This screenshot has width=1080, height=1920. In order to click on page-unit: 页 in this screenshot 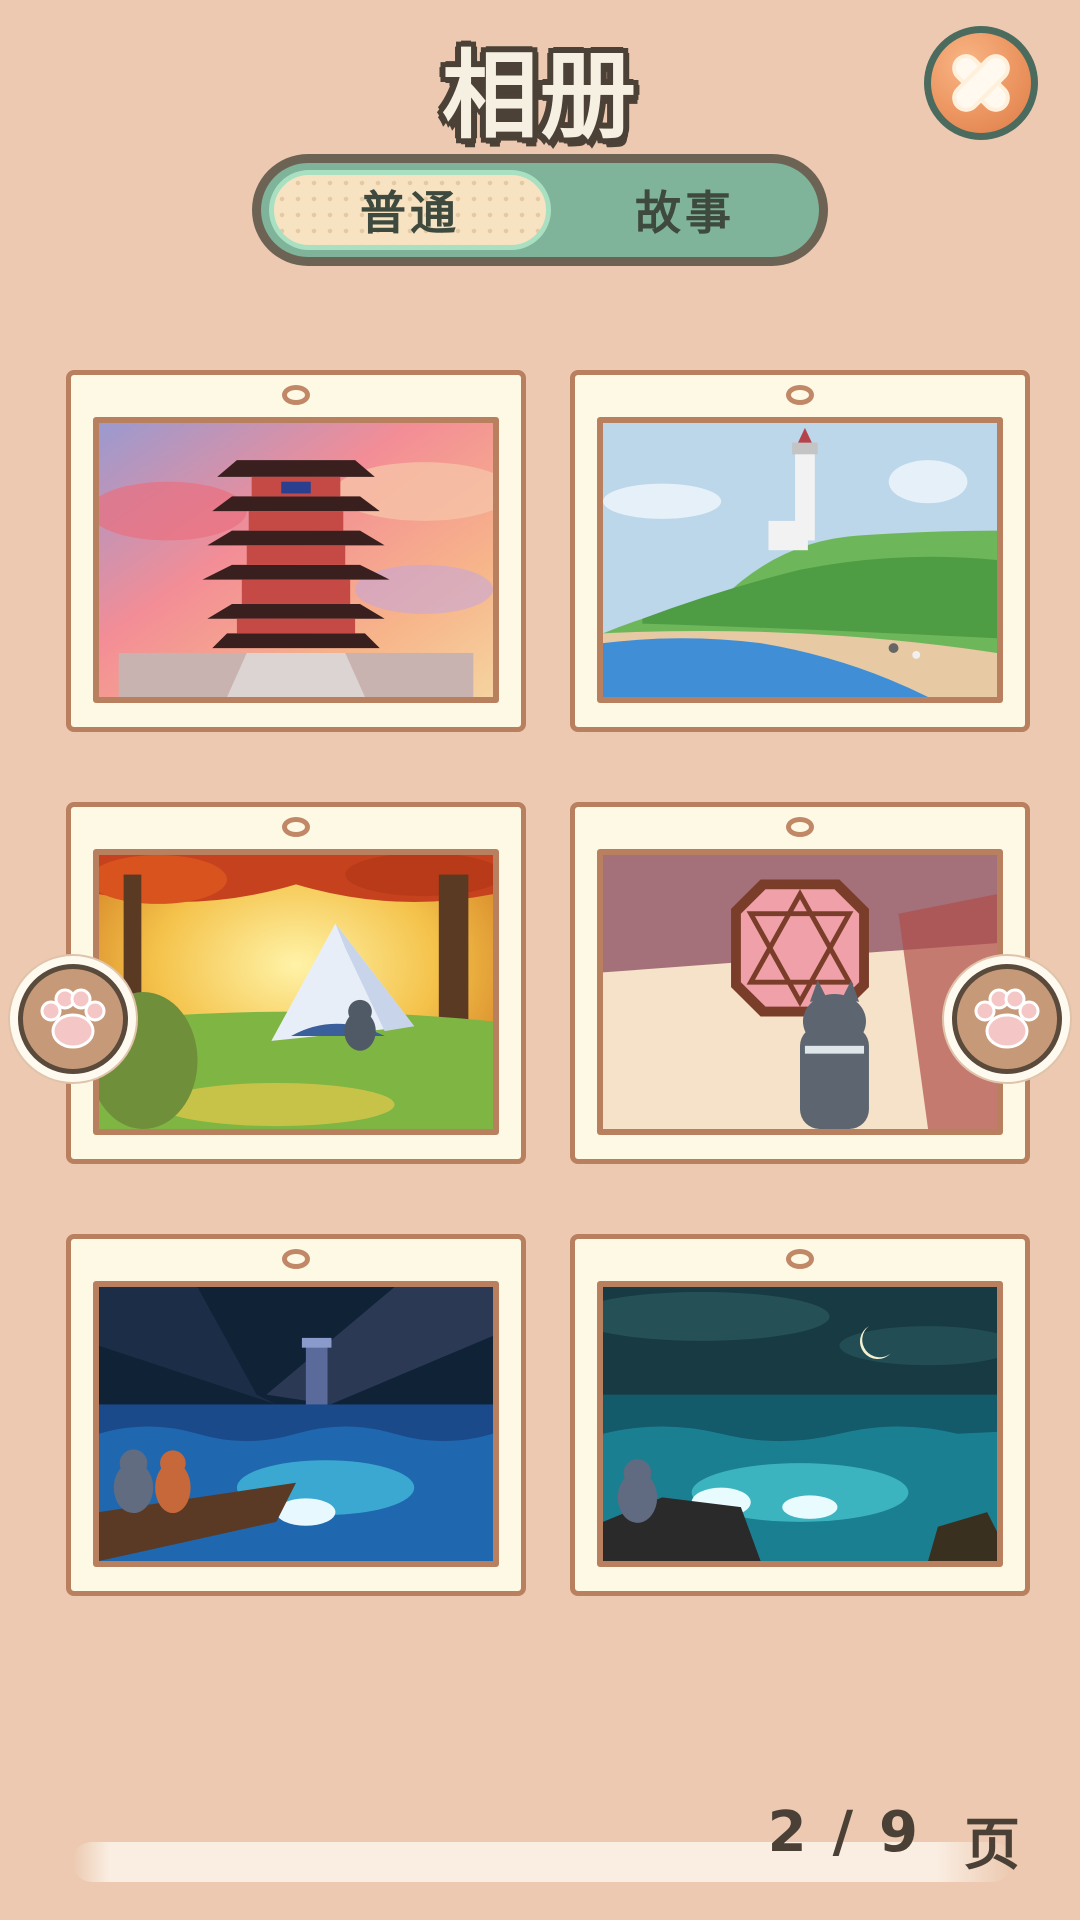, I will do `click(992, 1845)`.